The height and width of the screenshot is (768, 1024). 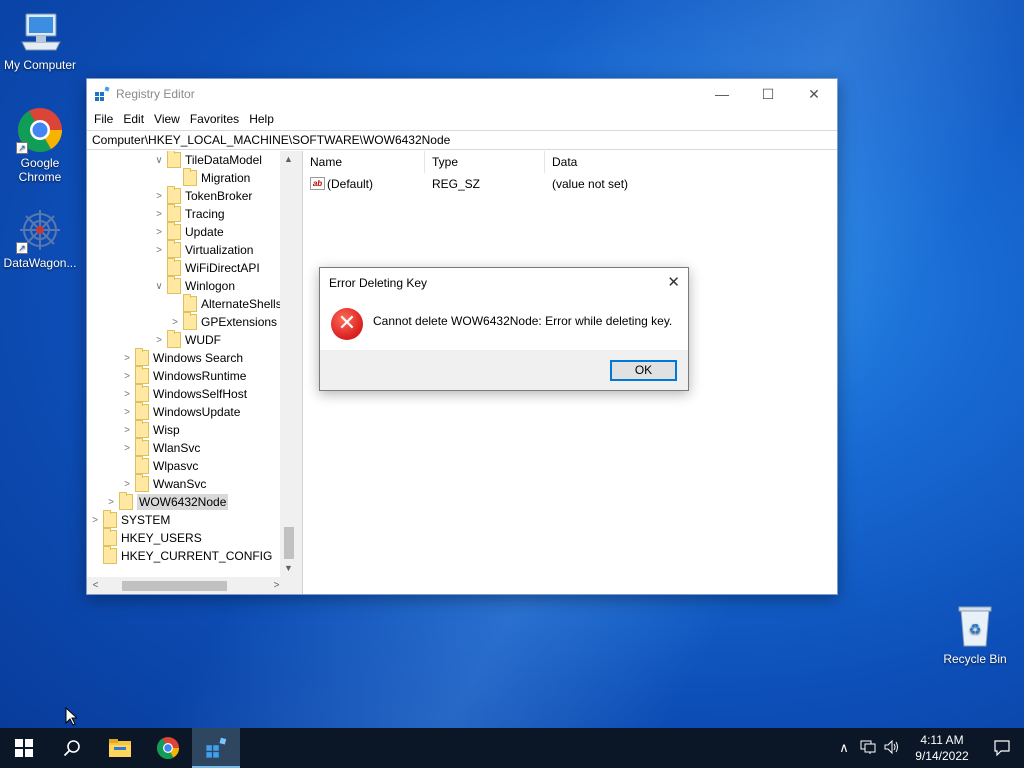 What do you see at coordinates (40, 40) in the screenshot?
I see `desktop-icon-my-computer: My Computer` at bounding box center [40, 40].